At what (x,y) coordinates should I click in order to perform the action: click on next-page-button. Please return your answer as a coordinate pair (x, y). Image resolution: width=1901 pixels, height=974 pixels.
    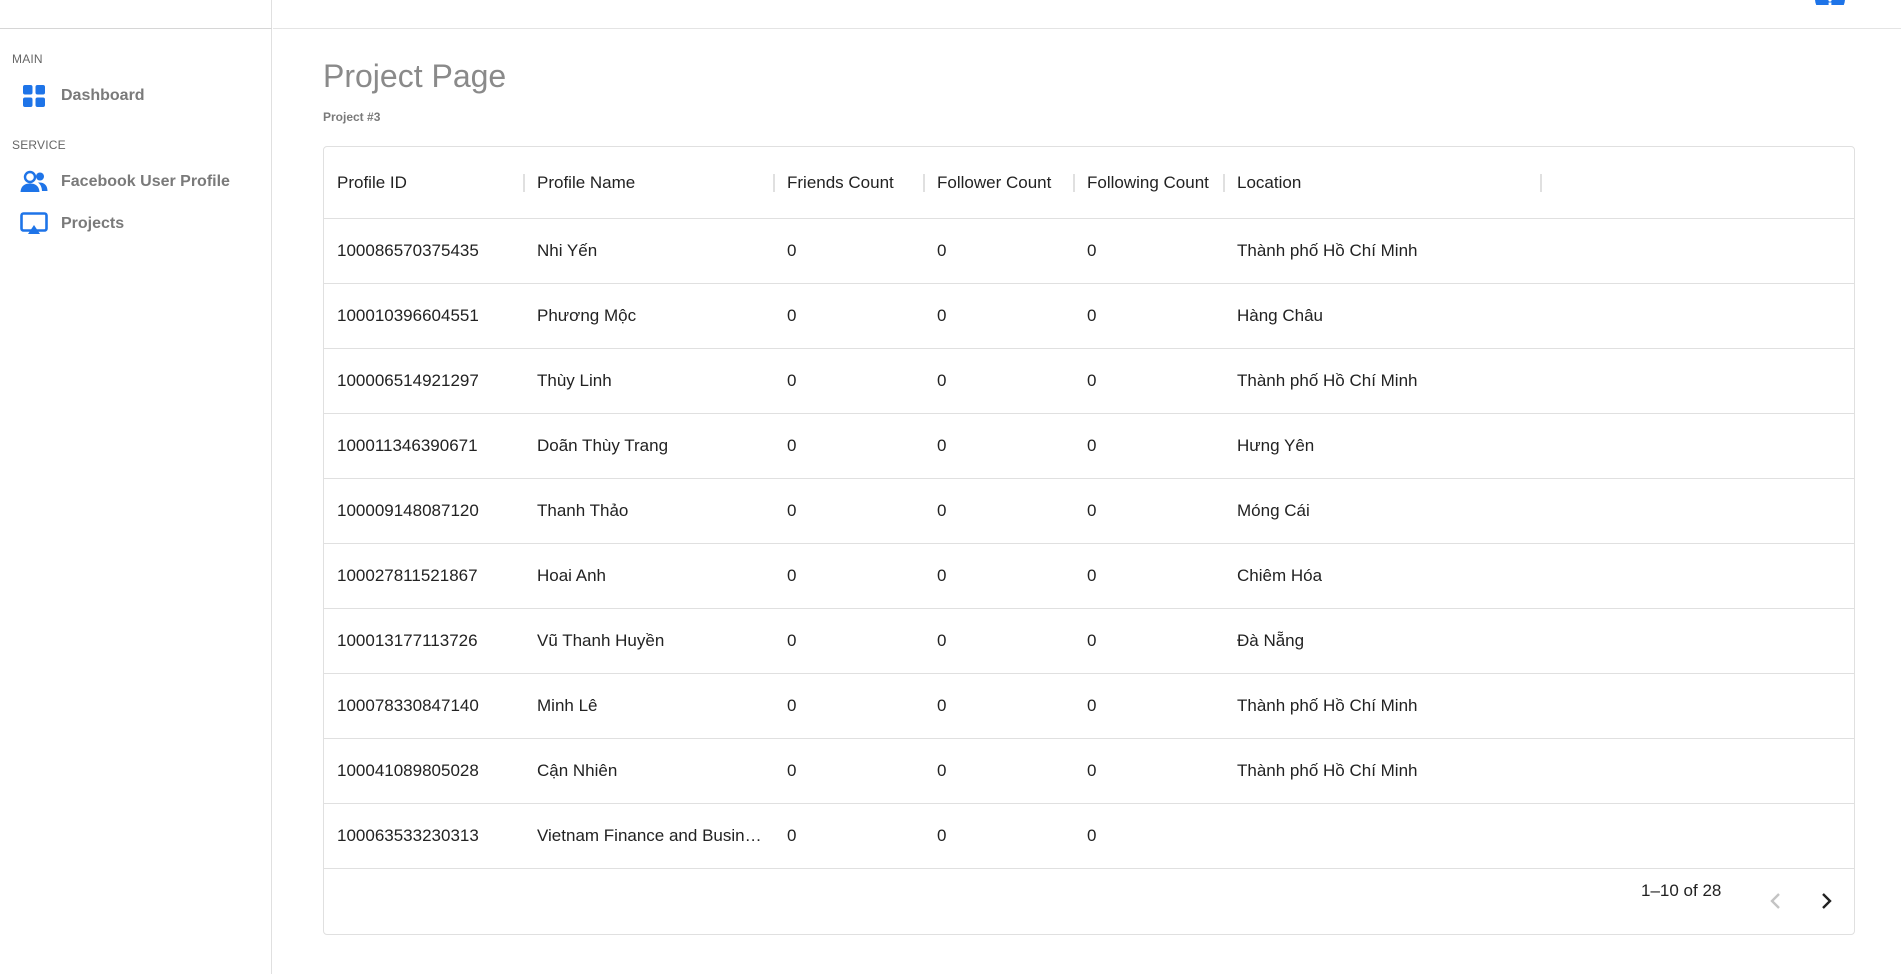
    Looking at the image, I should click on (1826, 903).